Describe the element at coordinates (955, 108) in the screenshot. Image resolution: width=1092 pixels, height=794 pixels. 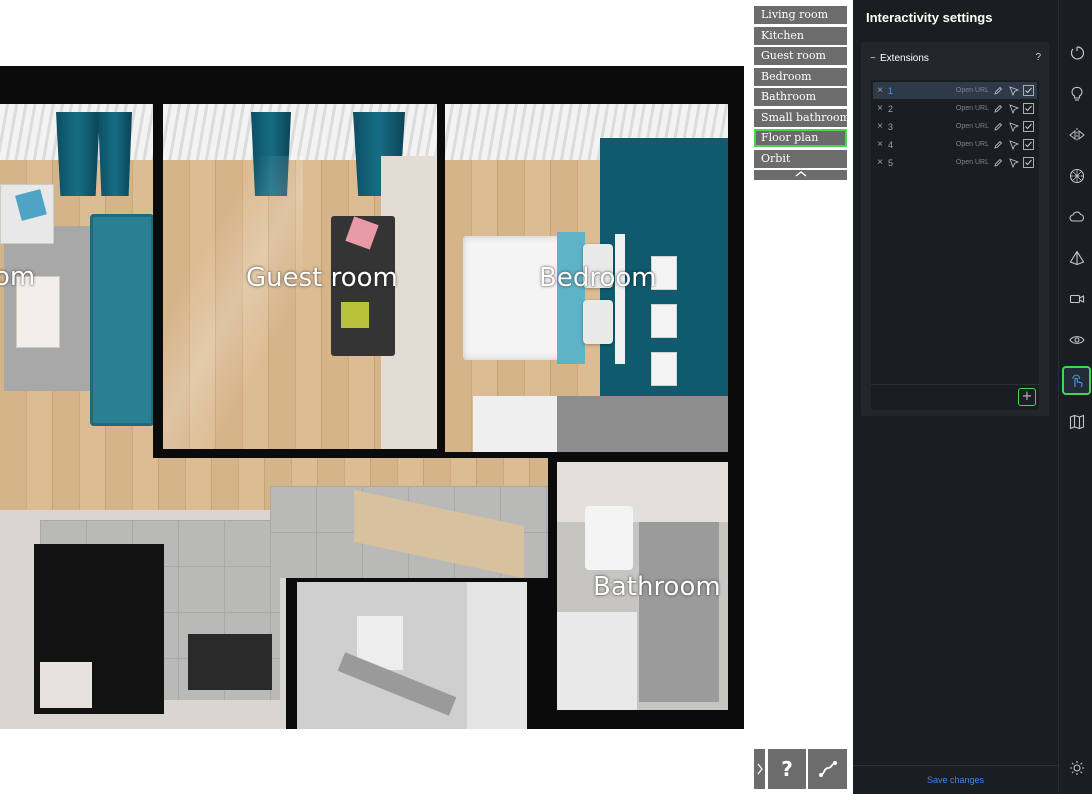
I see `extension-row: × 2 Open URL` at that location.